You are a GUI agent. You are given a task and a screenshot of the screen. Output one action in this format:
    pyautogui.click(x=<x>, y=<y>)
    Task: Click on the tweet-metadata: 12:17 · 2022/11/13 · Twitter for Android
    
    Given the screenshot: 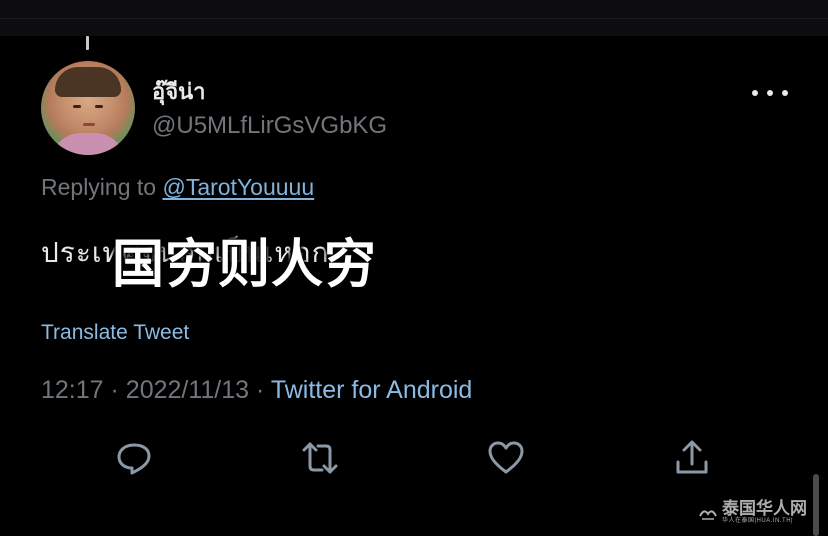 What is the action you would take?
    pyautogui.click(x=256, y=390)
    